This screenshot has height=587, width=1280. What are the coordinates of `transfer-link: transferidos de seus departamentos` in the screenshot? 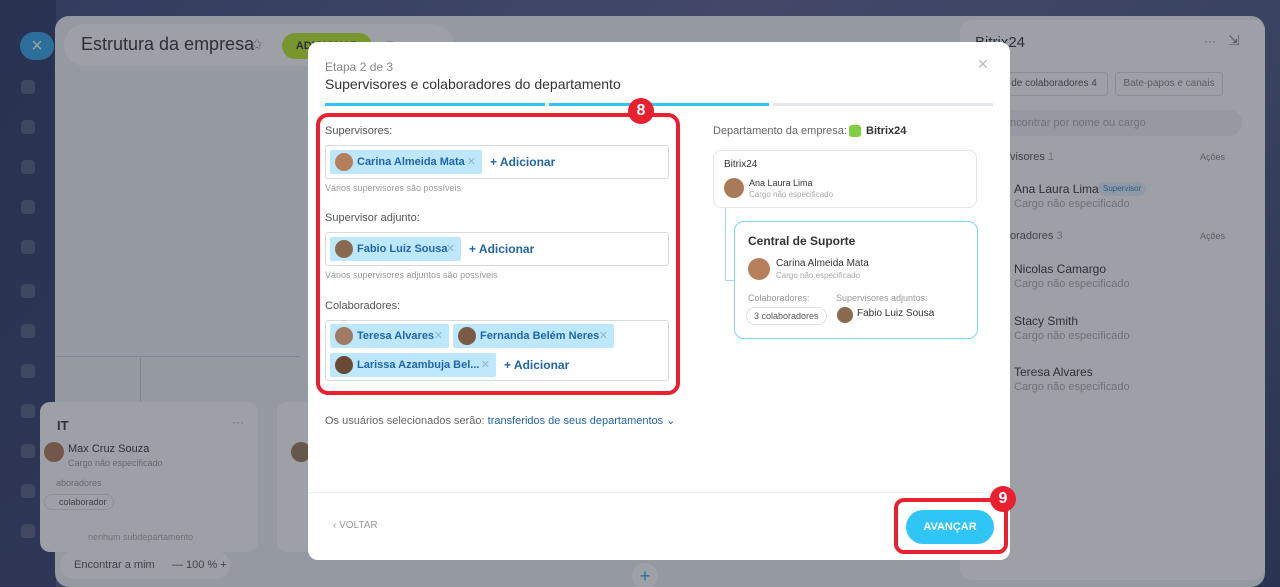 It's located at (576, 421).